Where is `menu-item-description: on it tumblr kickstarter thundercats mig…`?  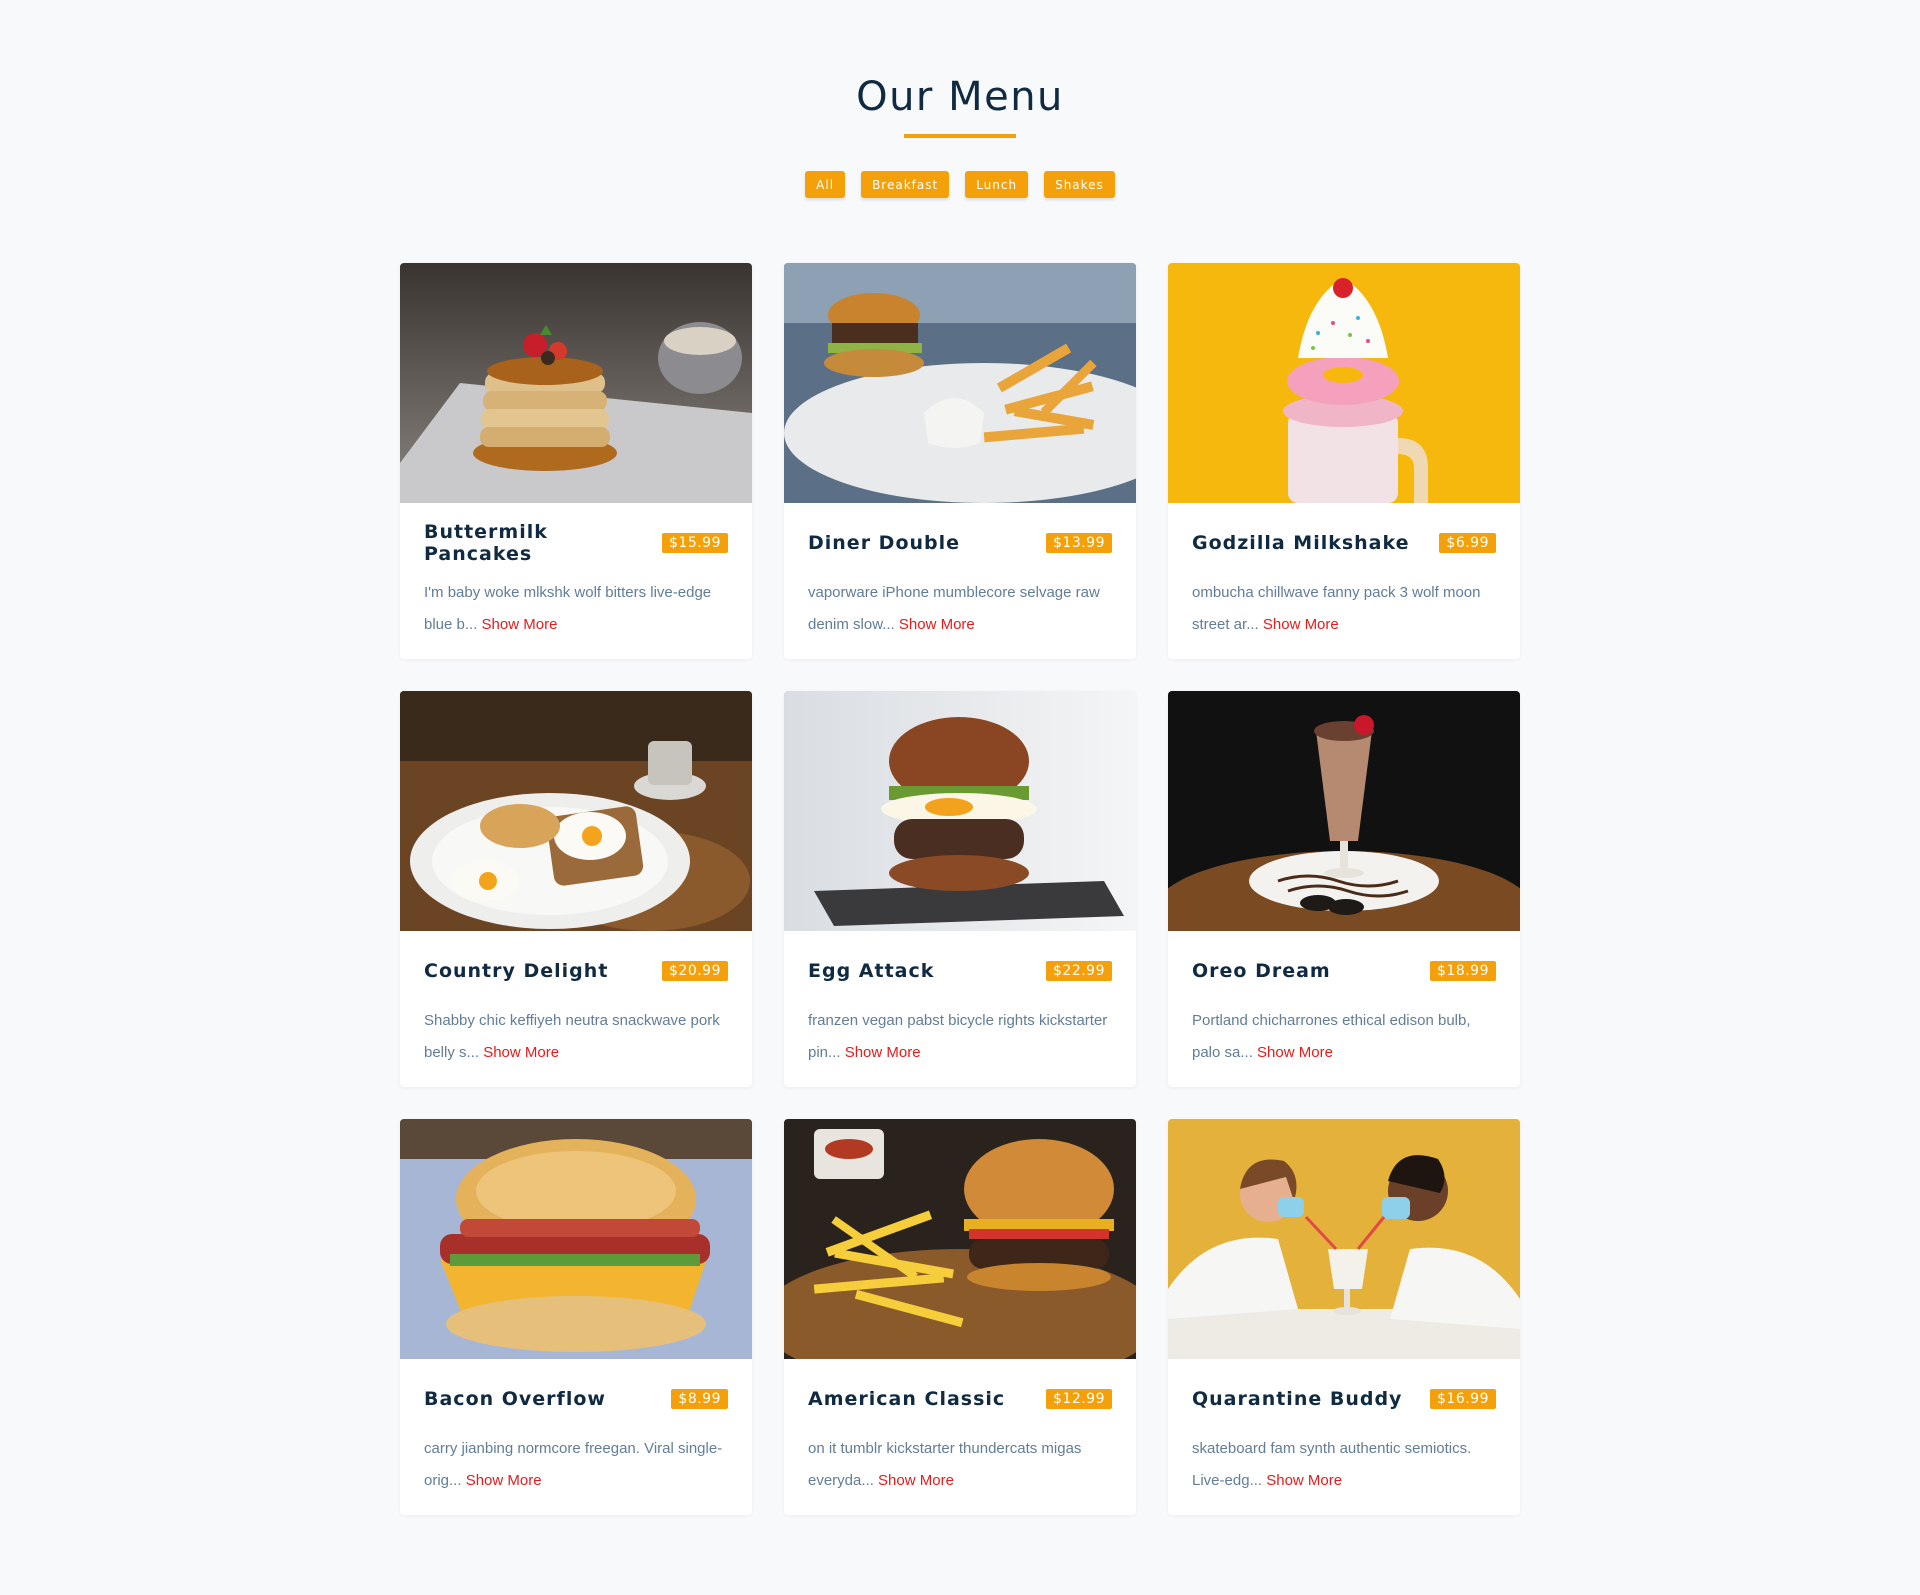 menu-item-description: on it tumblr kickstarter thundercats mig… is located at coordinates (945, 1464).